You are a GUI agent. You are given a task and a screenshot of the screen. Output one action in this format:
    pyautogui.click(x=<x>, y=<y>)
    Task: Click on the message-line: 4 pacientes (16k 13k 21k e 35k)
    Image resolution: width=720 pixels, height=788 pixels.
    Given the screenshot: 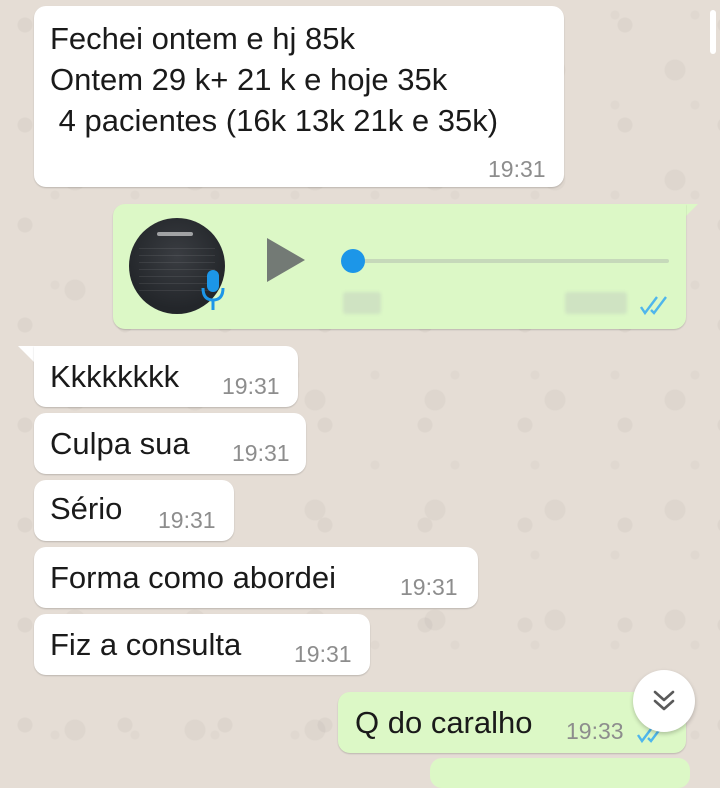 What is the action you would take?
    pyautogui.click(x=274, y=120)
    